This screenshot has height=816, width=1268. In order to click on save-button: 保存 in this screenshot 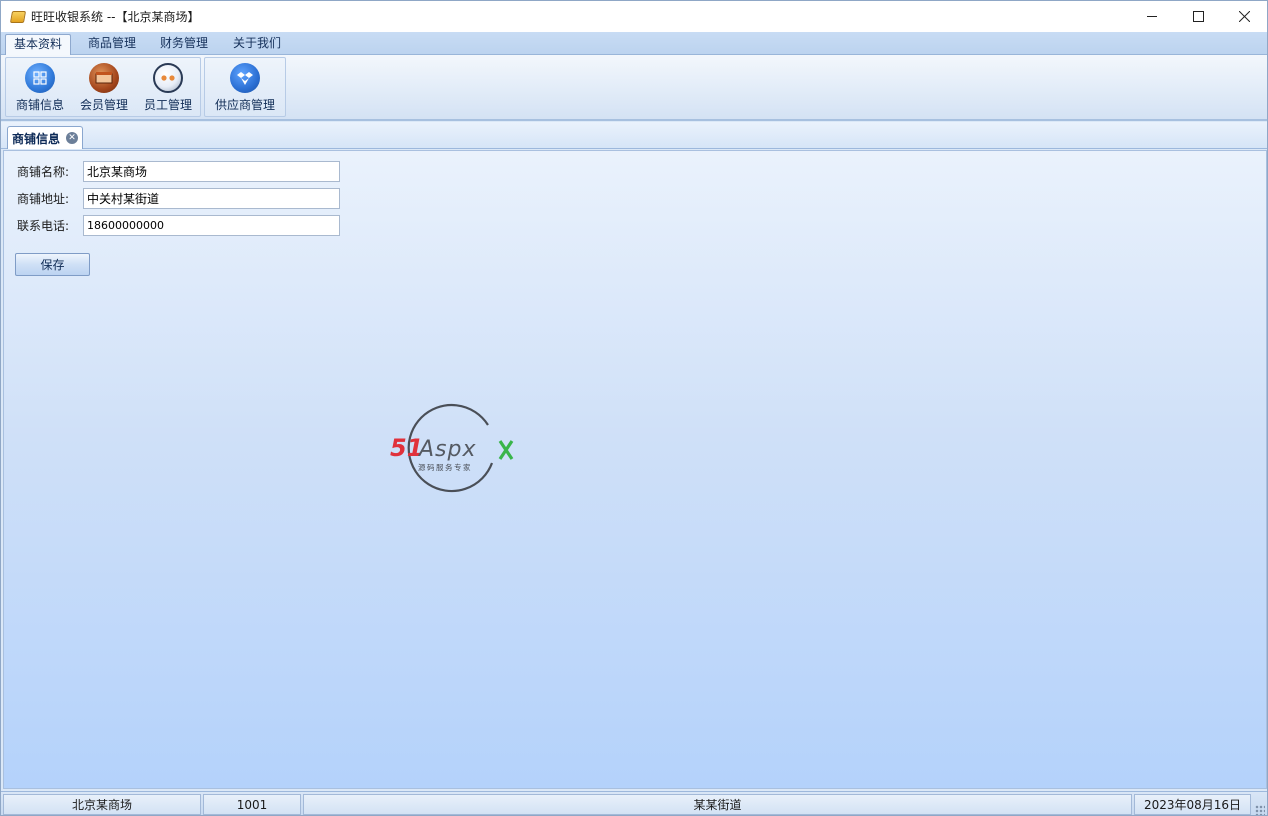, I will do `click(52, 264)`.